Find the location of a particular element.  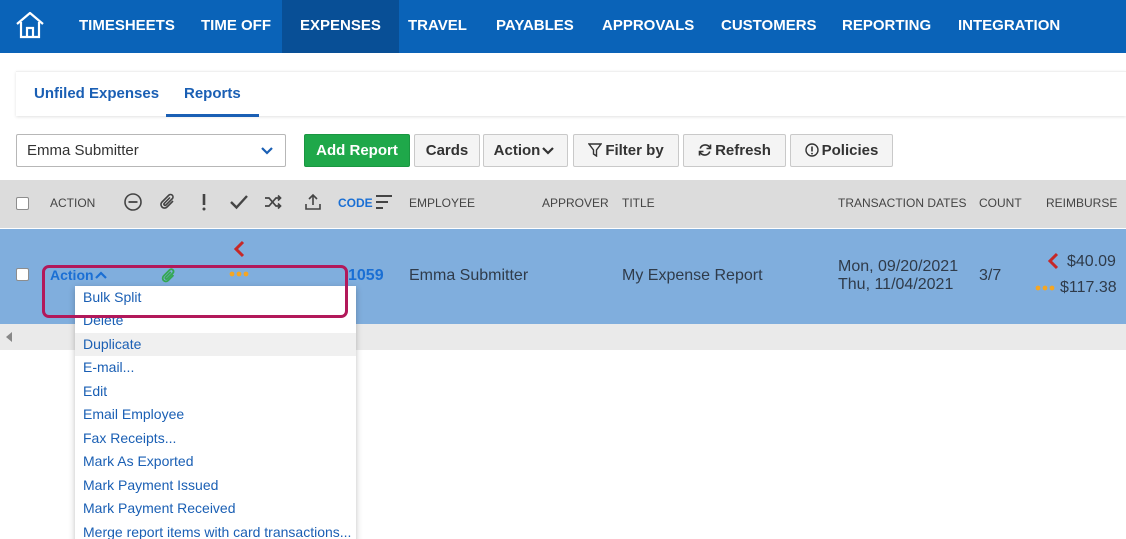

employee-select-value: Emma Submitter is located at coordinates (83, 150).